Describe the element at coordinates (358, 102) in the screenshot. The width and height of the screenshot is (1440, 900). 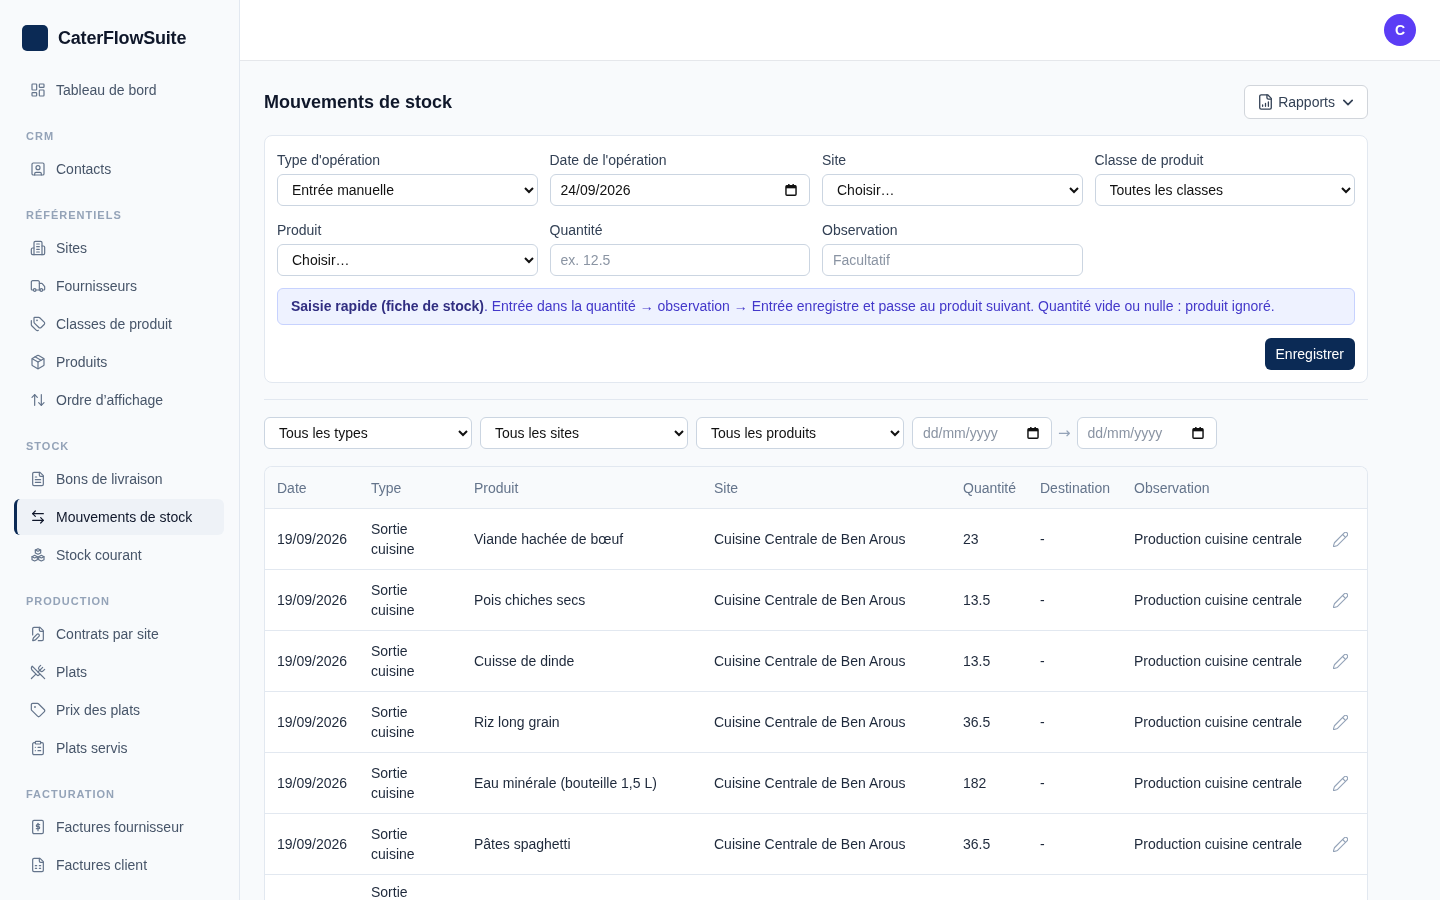
I see `page-title: Mouvements de stock` at that location.